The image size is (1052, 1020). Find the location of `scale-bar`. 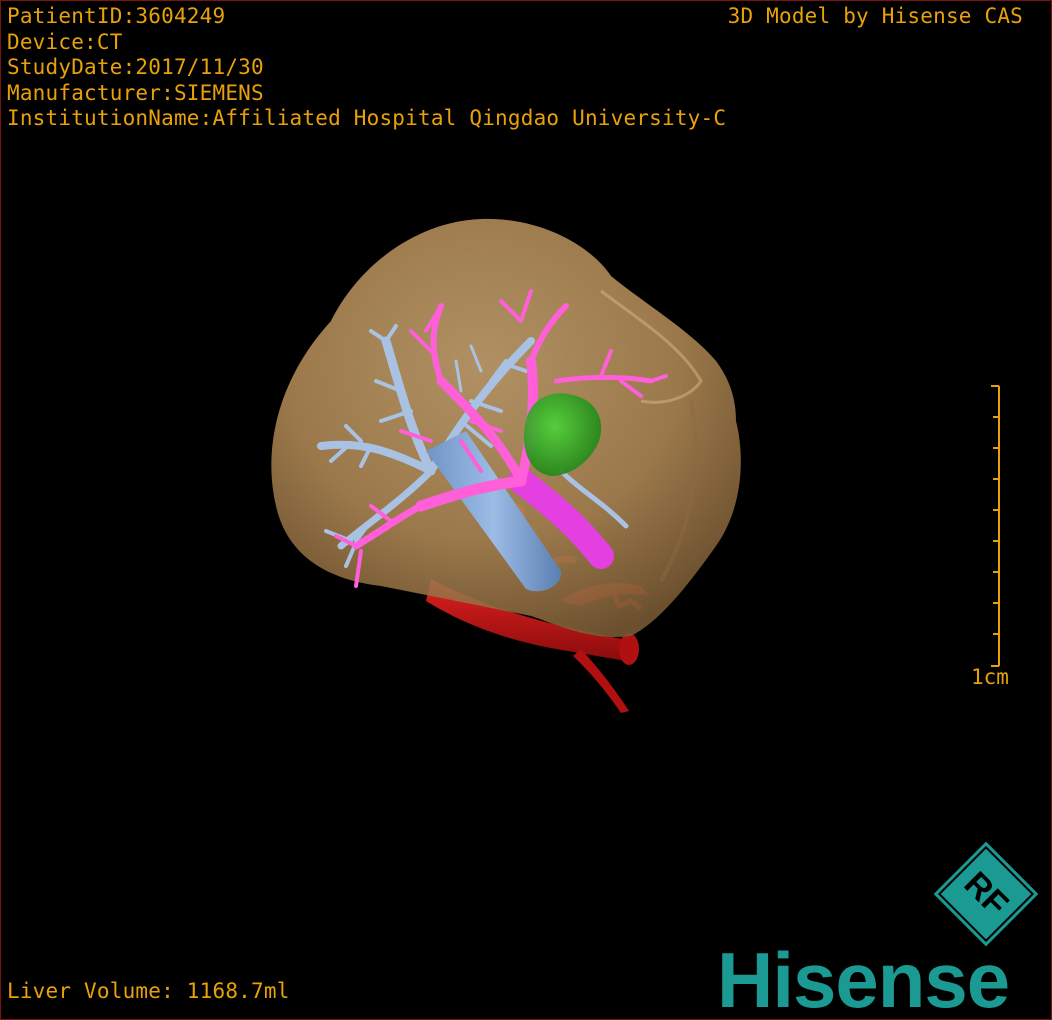

scale-bar is located at coordinates (995, 526).